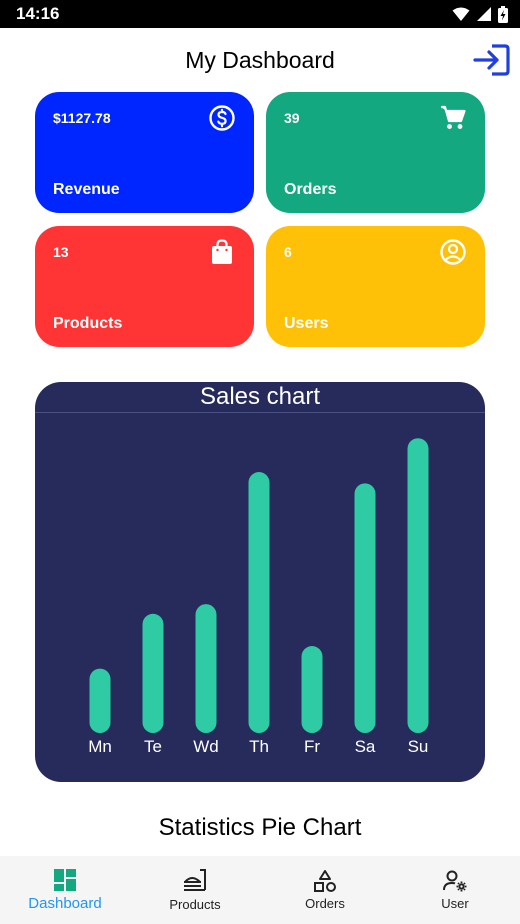  Describe the element at coordinates (65, 903) in the screenshot. I see `nav-dashboard-label: Dashboard` at that location.